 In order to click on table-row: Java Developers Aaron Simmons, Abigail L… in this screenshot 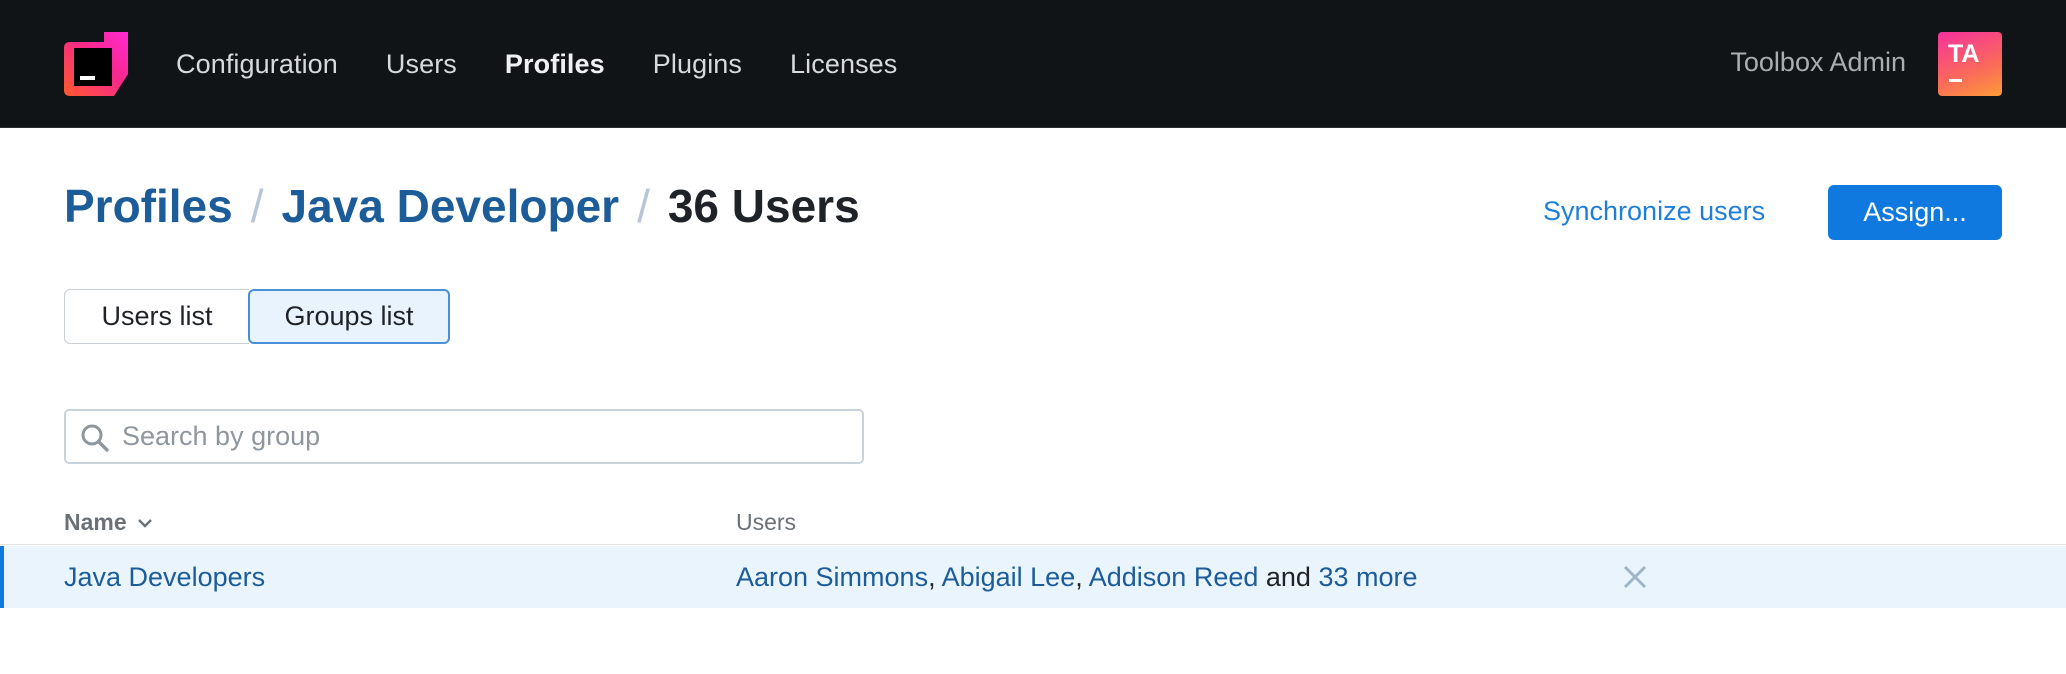, I will do `click(1033, 577)`.